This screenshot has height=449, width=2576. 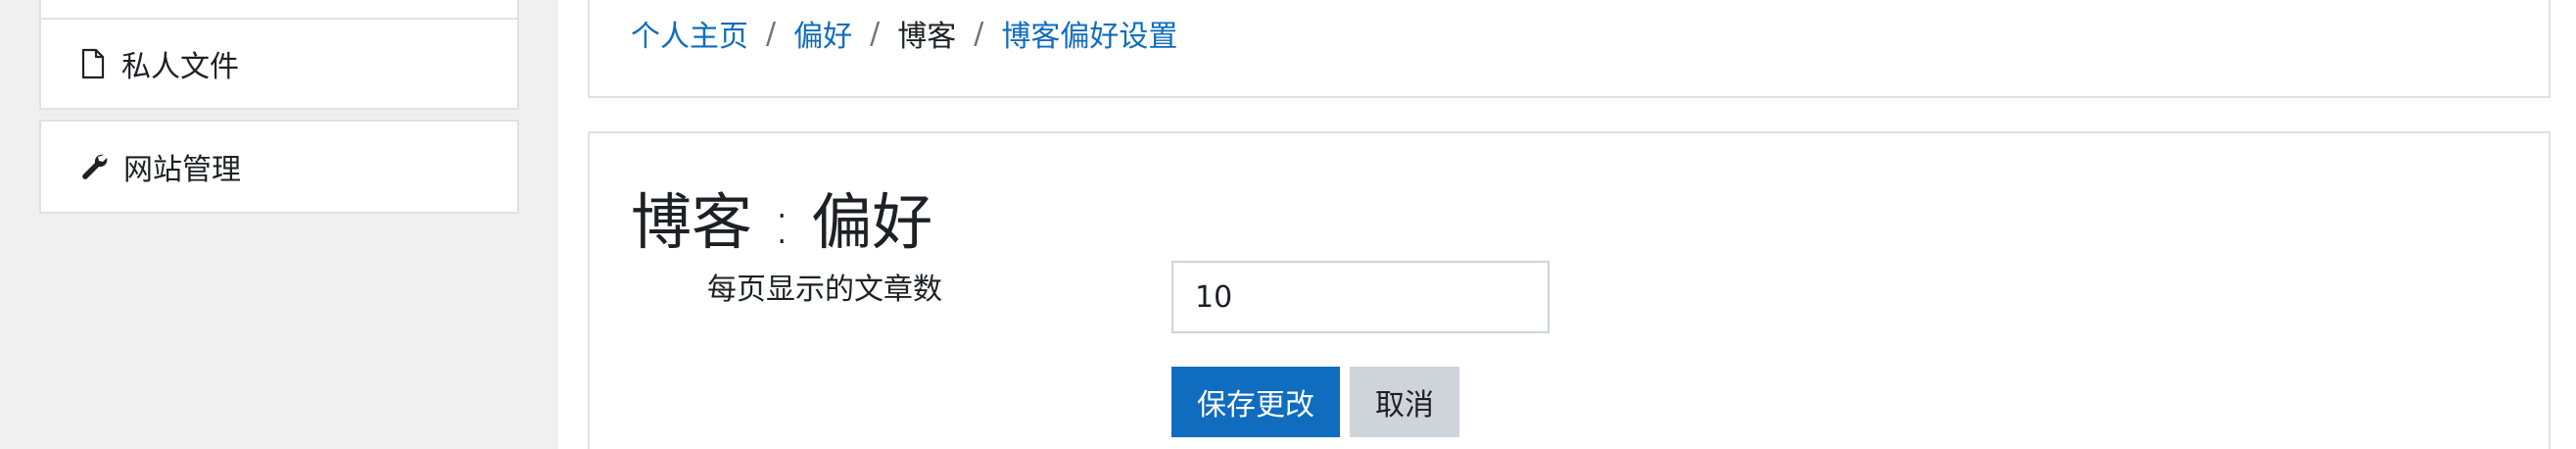 What do you see at coordinates (279, 10) in the screenshot?
I see `sidebar-card-stub` at bounding box center [279, 10].